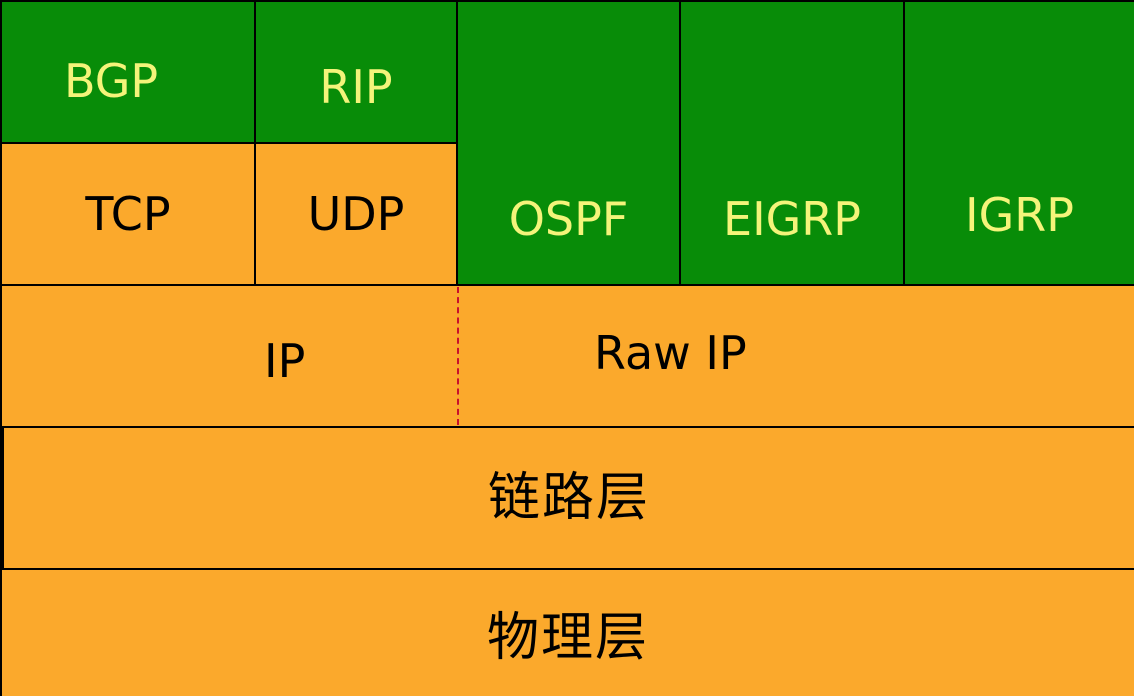 The image size is (1134, 696). Describe the element at coordinates (1019, 215) in the screenshot. I see `igrp-label: IGRP` at that location.